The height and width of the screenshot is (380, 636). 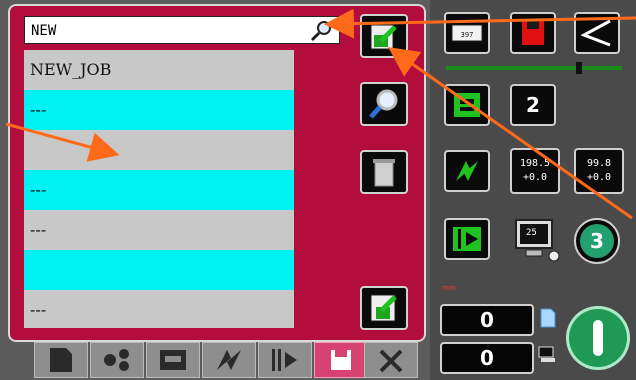 I want to click on counter-2: 0, so click(x=487, y=358).